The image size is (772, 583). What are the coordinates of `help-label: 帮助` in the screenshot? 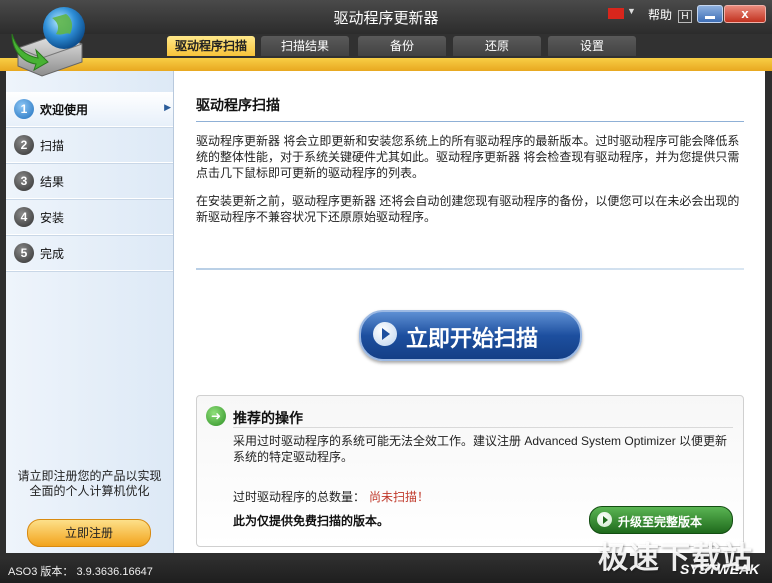 It's located at (660, 15).